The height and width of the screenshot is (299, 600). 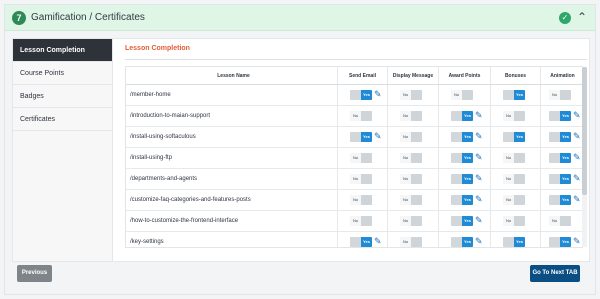 I want to click on previous-button: Previous, so click(x=34, y=273).